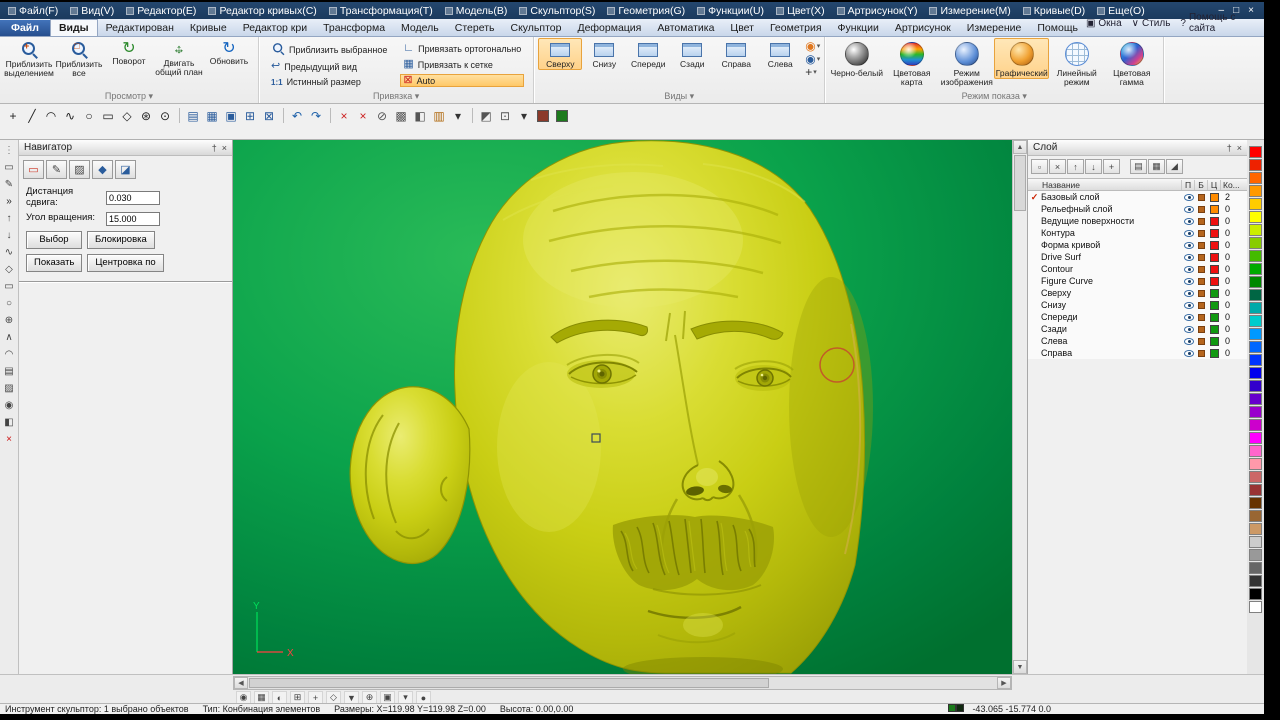  Describe the element at coordinates (9, 303) in the screenshot. I see `sculpt-inflate-icon: ○` at that location.